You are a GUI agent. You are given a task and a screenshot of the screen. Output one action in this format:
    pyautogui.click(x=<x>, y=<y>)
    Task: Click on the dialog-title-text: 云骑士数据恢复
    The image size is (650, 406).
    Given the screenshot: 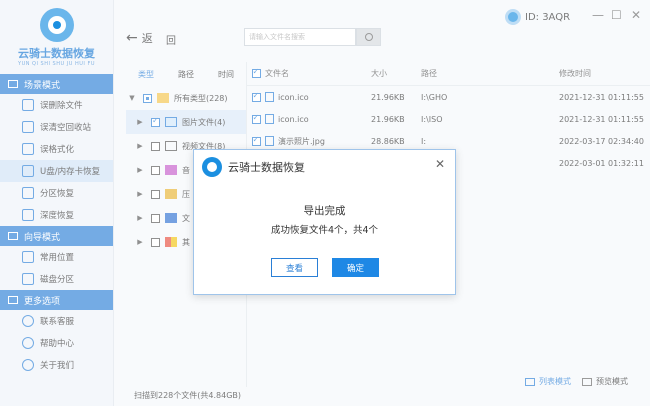 What is the action you would take?
    pyautogui.click(x=266, y=167)
    